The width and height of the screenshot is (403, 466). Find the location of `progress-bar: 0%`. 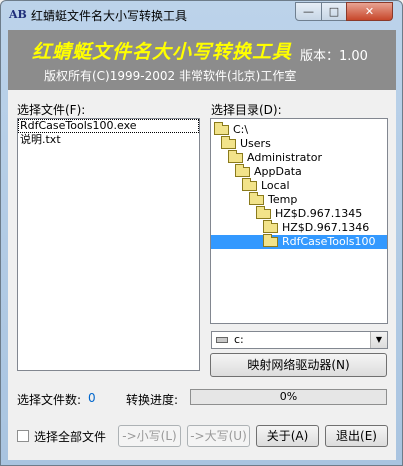

progress-bar: 0% is located at coordinates (288, 397).